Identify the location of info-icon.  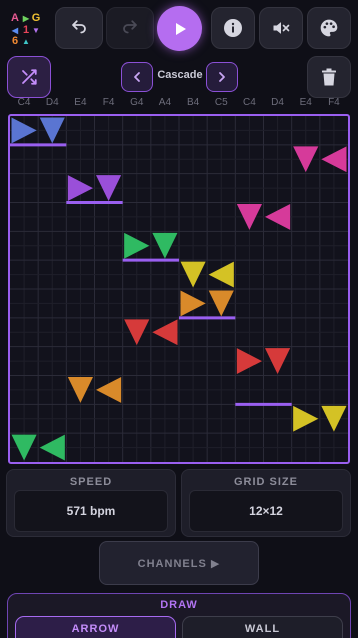
(233, 28).